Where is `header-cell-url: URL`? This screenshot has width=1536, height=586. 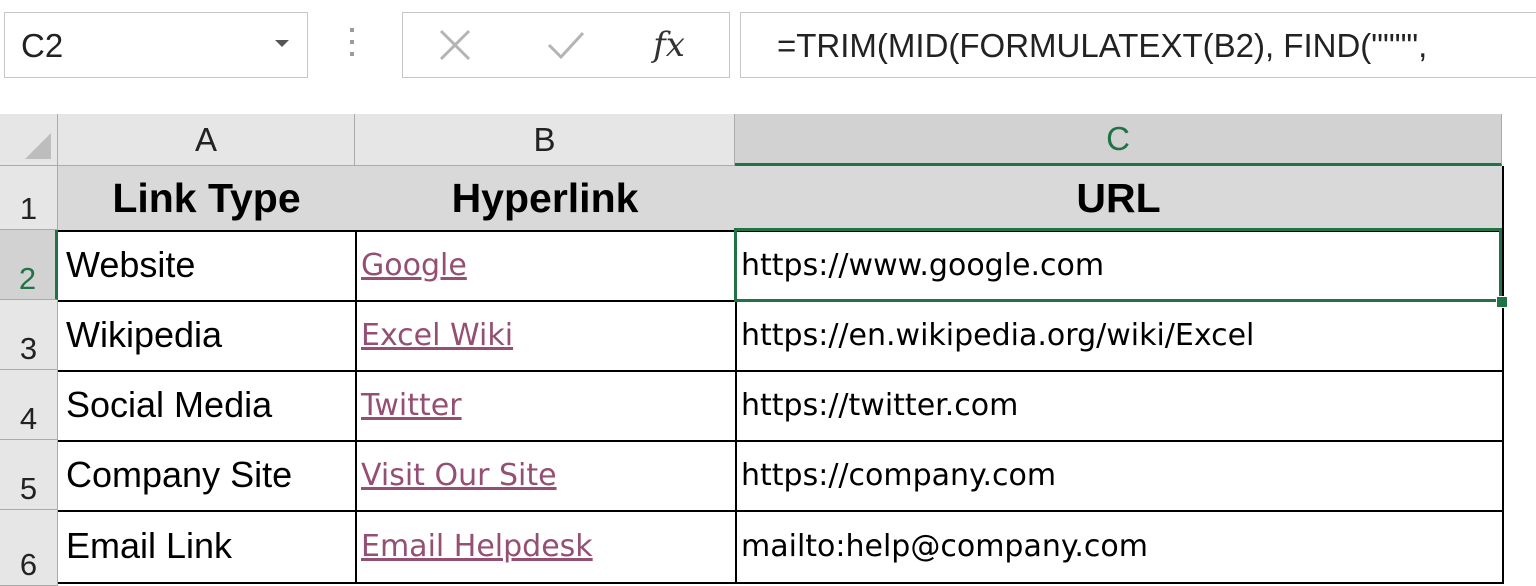
header-cell-url: URL is located at coordinates (1119, 199).